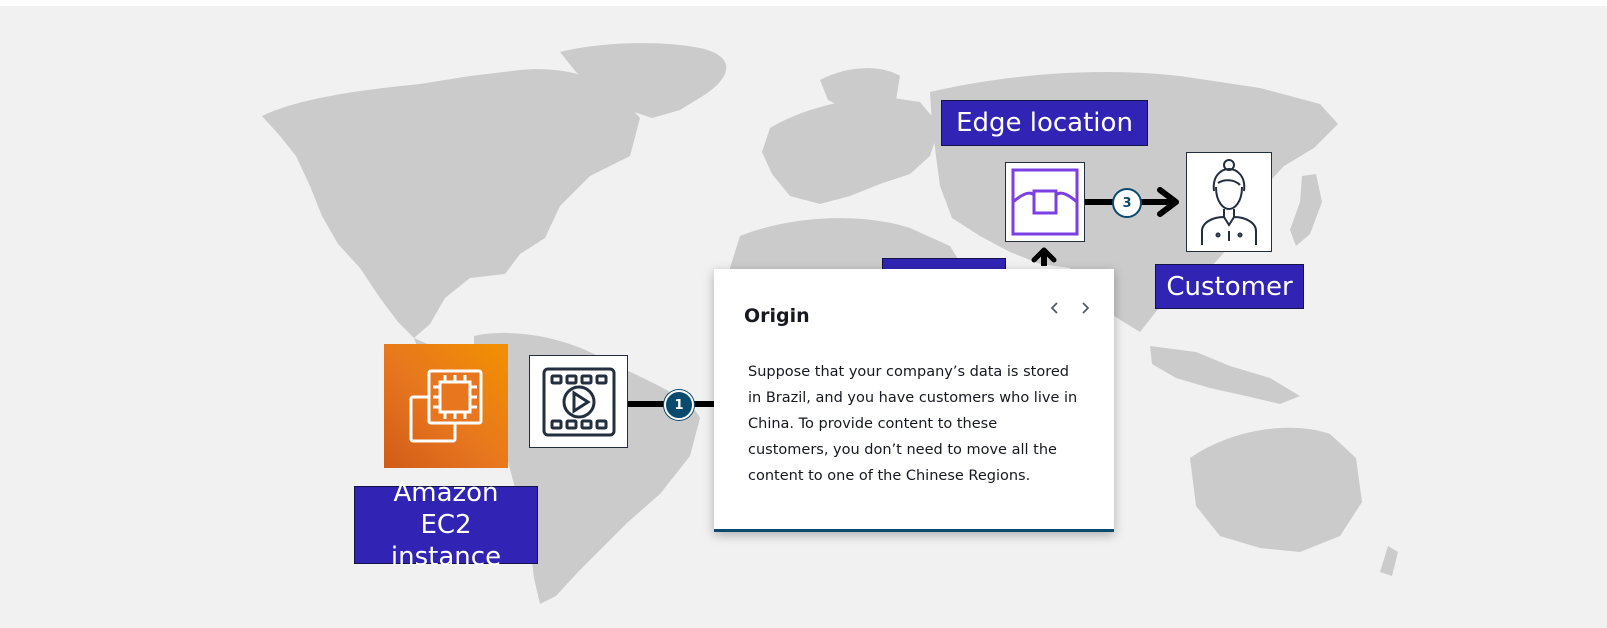  I want to click on chevron-right-icon, so click(1086, 308).